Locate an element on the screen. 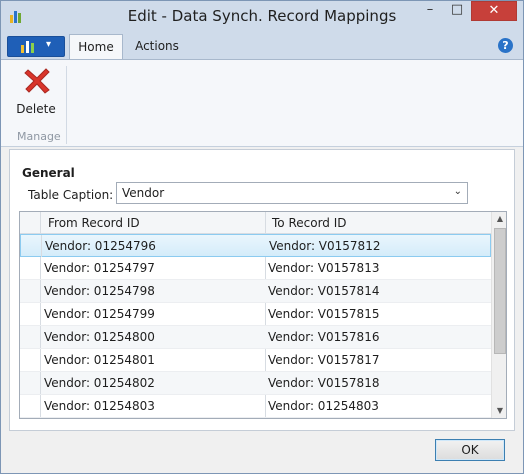 This screenshot has width=524, height=474. cell-to-record-id: Vendor: V0157813 is located at coordinates (324, 268).